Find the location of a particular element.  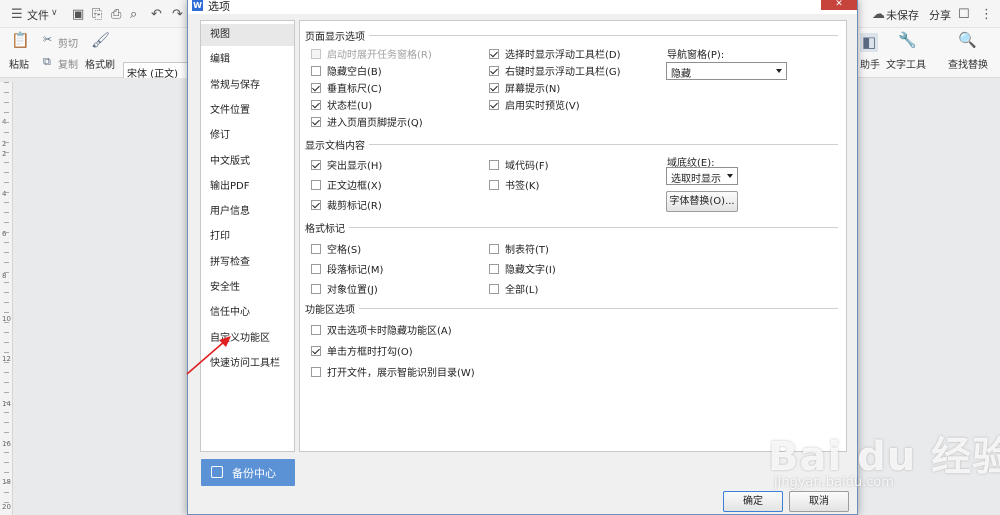

nav-item: 修订 is located at coordinates (247, 136).